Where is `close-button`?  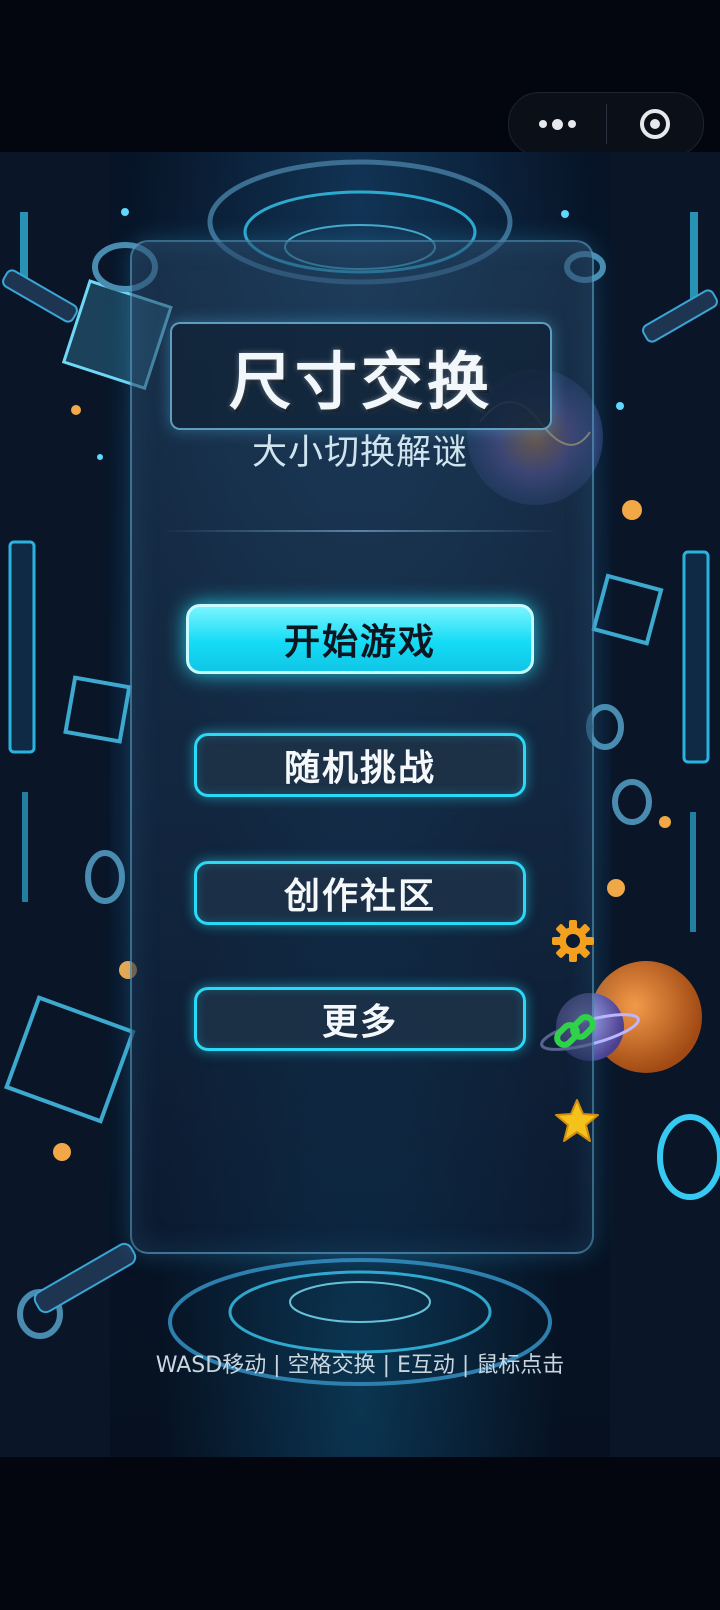
close-button is located at coordinates (655, 124).